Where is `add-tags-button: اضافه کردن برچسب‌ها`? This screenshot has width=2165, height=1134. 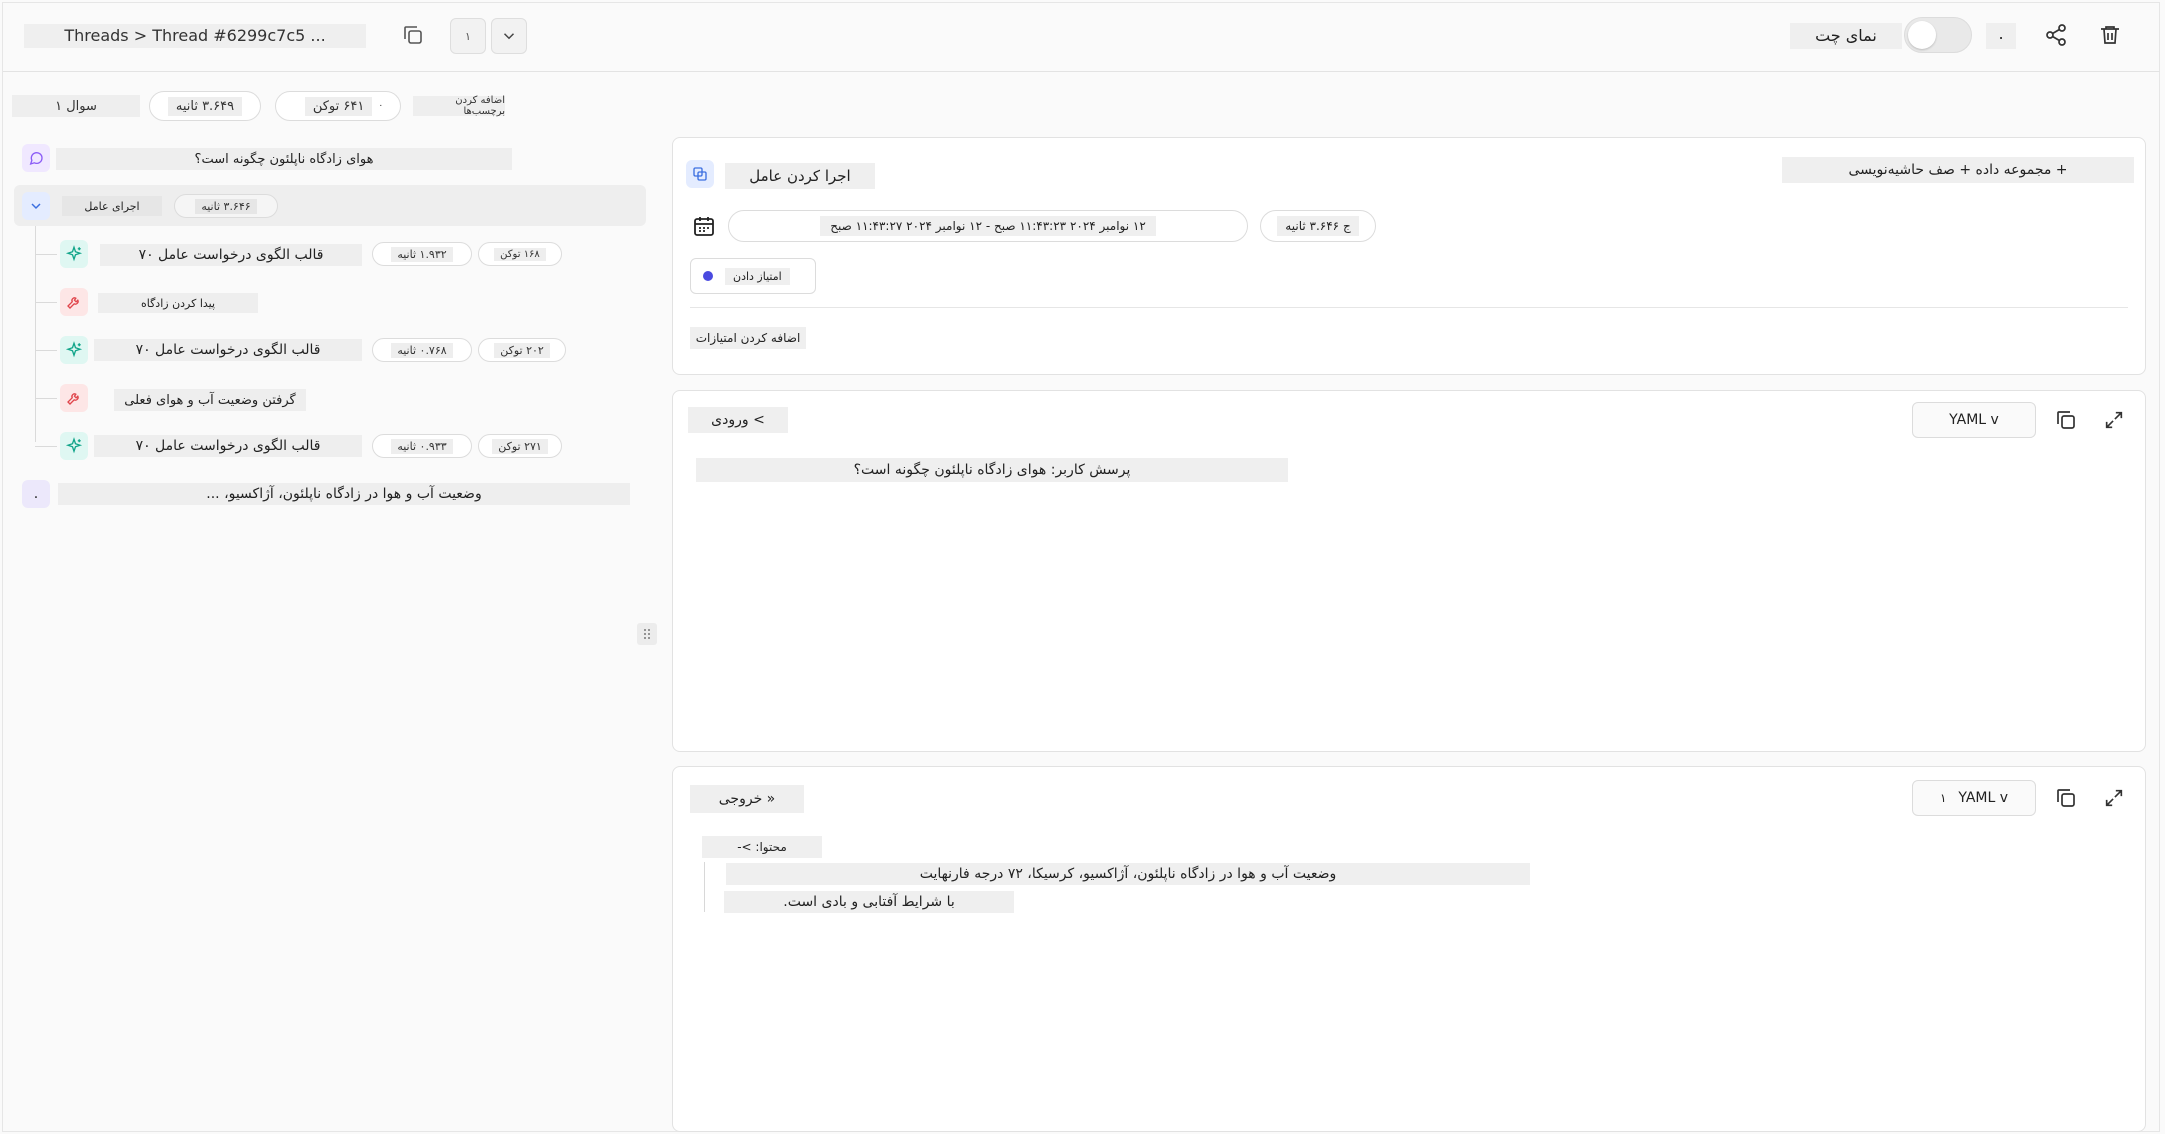 add-tags-button: اضافه کردن برچسب‌ها is located at coordinates (459, 106).